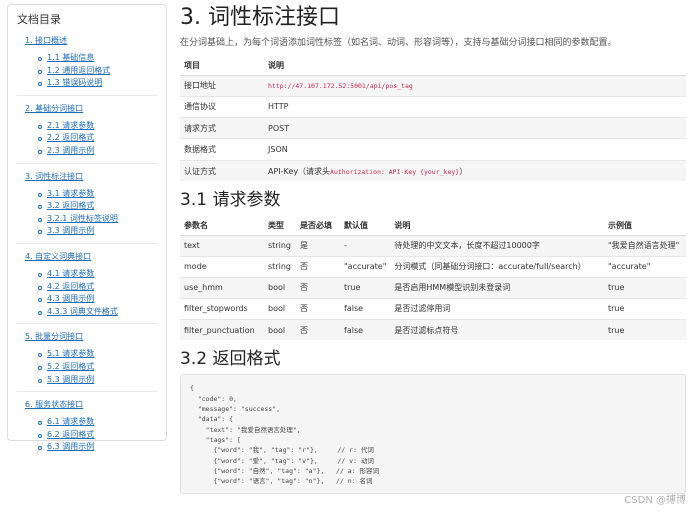 The width and height of the screenshot is (692, 514). Describe the element at coordinates (497, 245) in the screenshot. I see `params-cell: 待处理的中文文本，长度不超过10000字` at that location.